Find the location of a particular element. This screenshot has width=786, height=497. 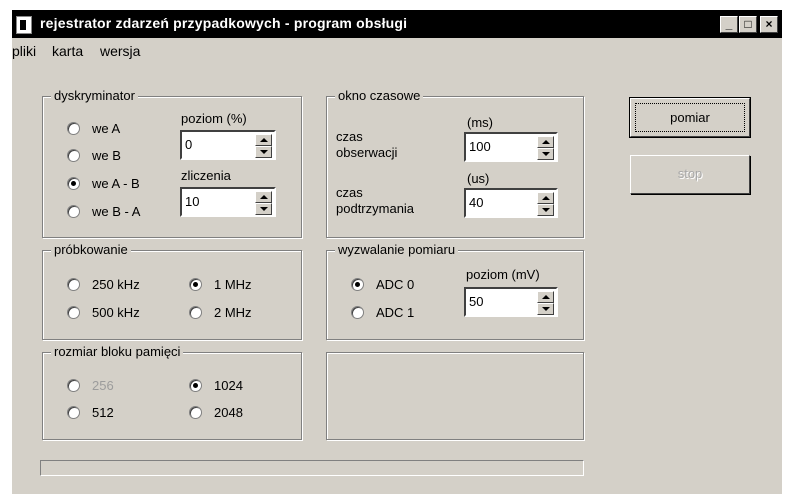

radio-256: 256 is located at coordinates (90, 385).